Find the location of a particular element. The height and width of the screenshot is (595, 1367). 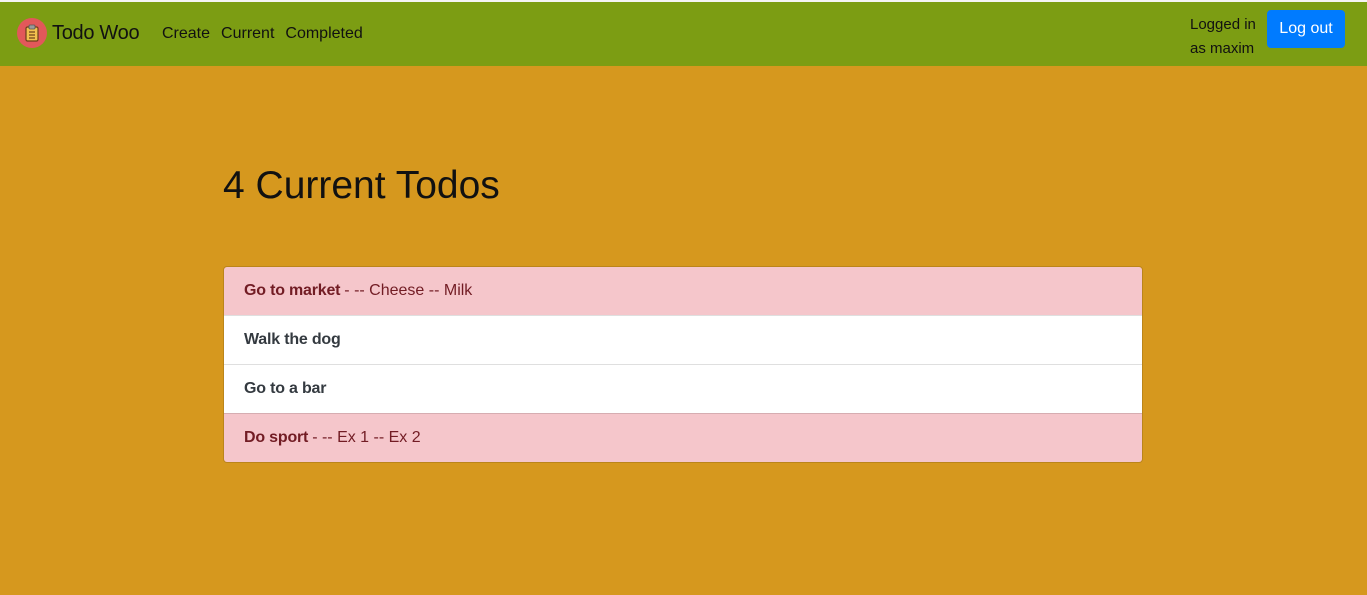

todo-title: Do sport is located at coordinates (276, 437).